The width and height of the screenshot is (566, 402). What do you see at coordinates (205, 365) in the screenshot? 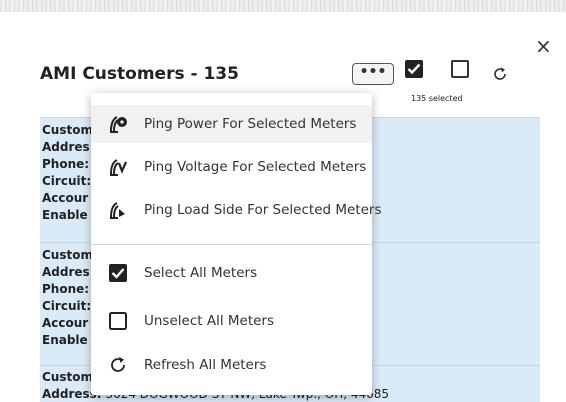
I see `menu-item-label: Refresh All Meters` at bounding box center [205, 365].